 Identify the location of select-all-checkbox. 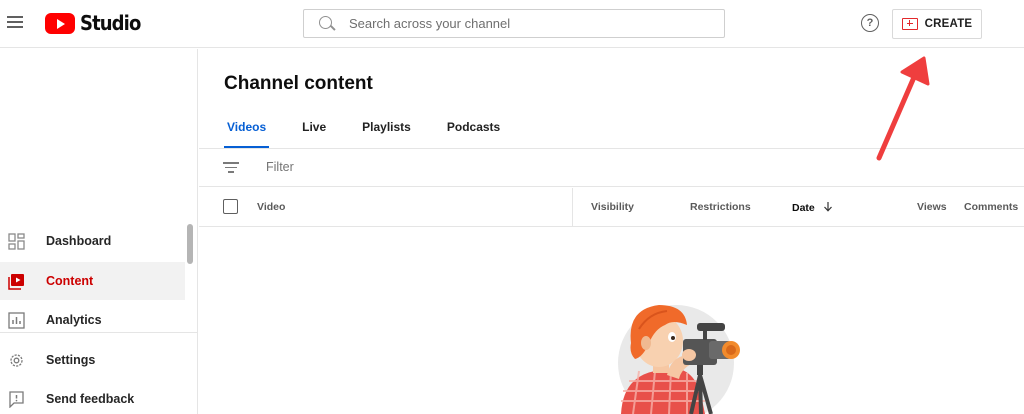
(230, 206).